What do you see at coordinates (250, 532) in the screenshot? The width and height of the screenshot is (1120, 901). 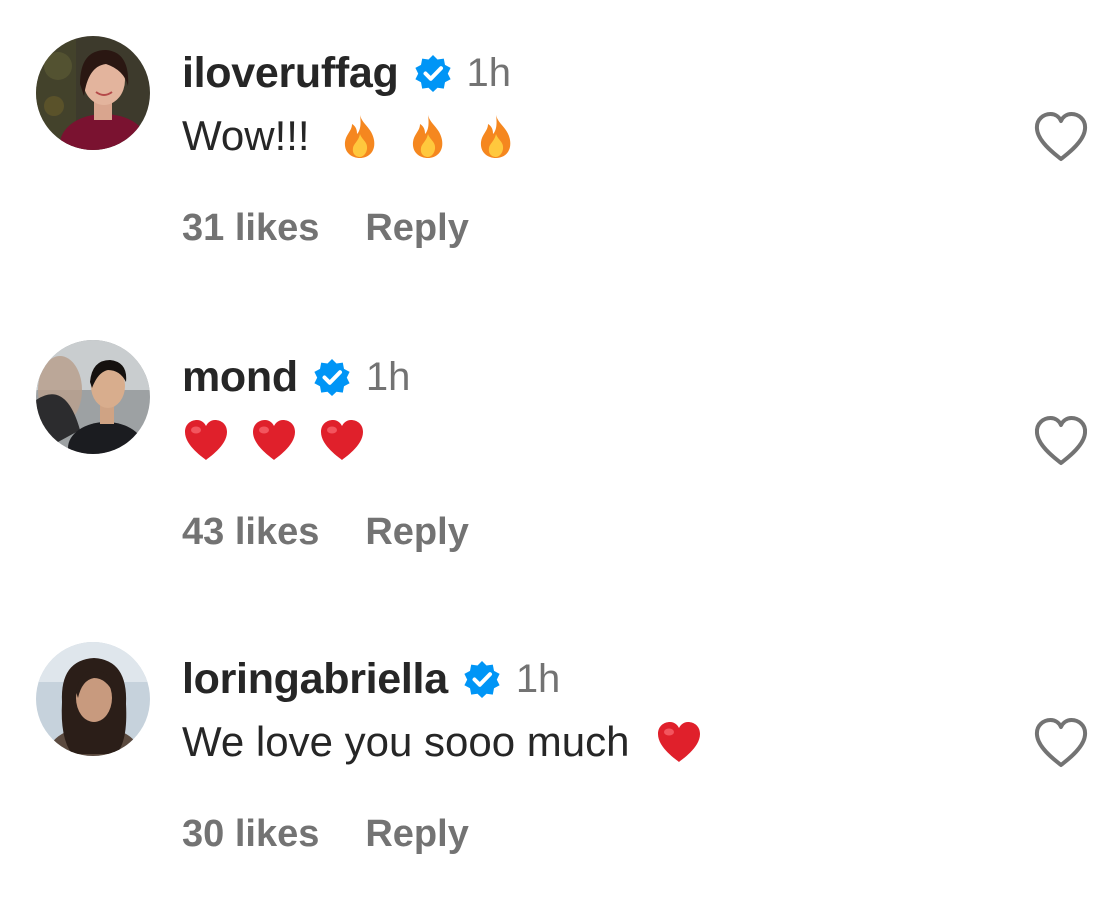 I see `like-count: 43 likes` at bounding box center [250, 532].